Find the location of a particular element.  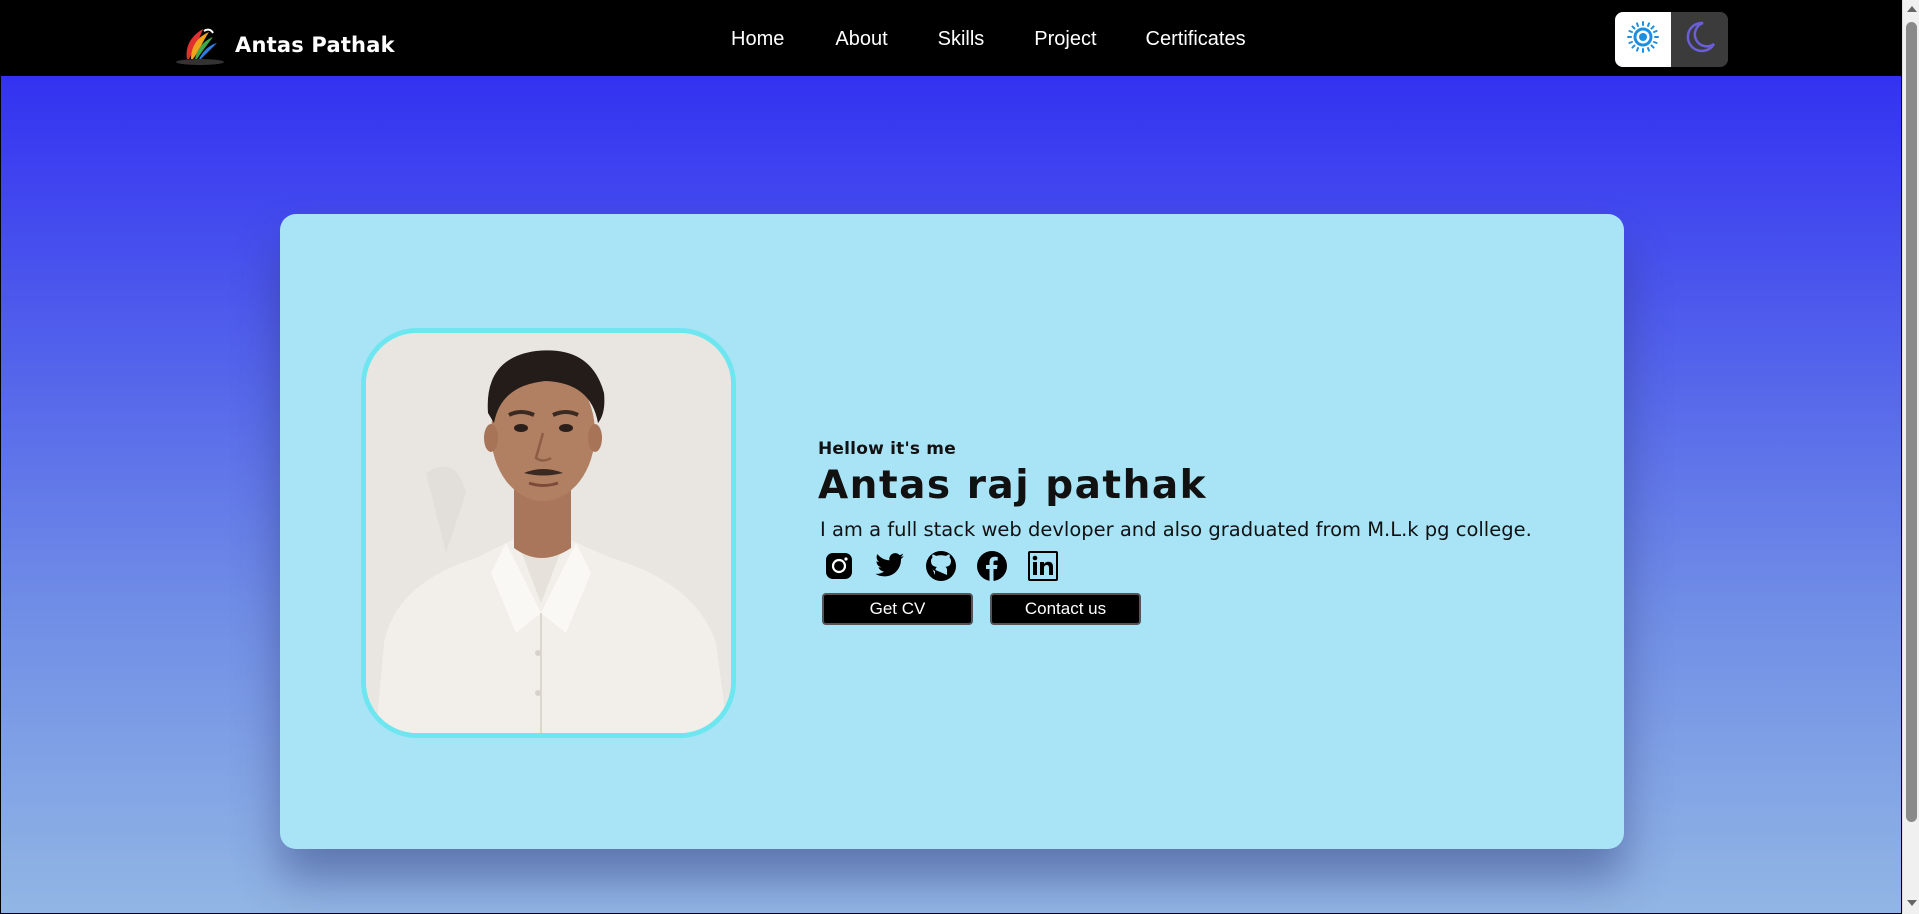

light-mode-button is located at coordinates (1643, 39).